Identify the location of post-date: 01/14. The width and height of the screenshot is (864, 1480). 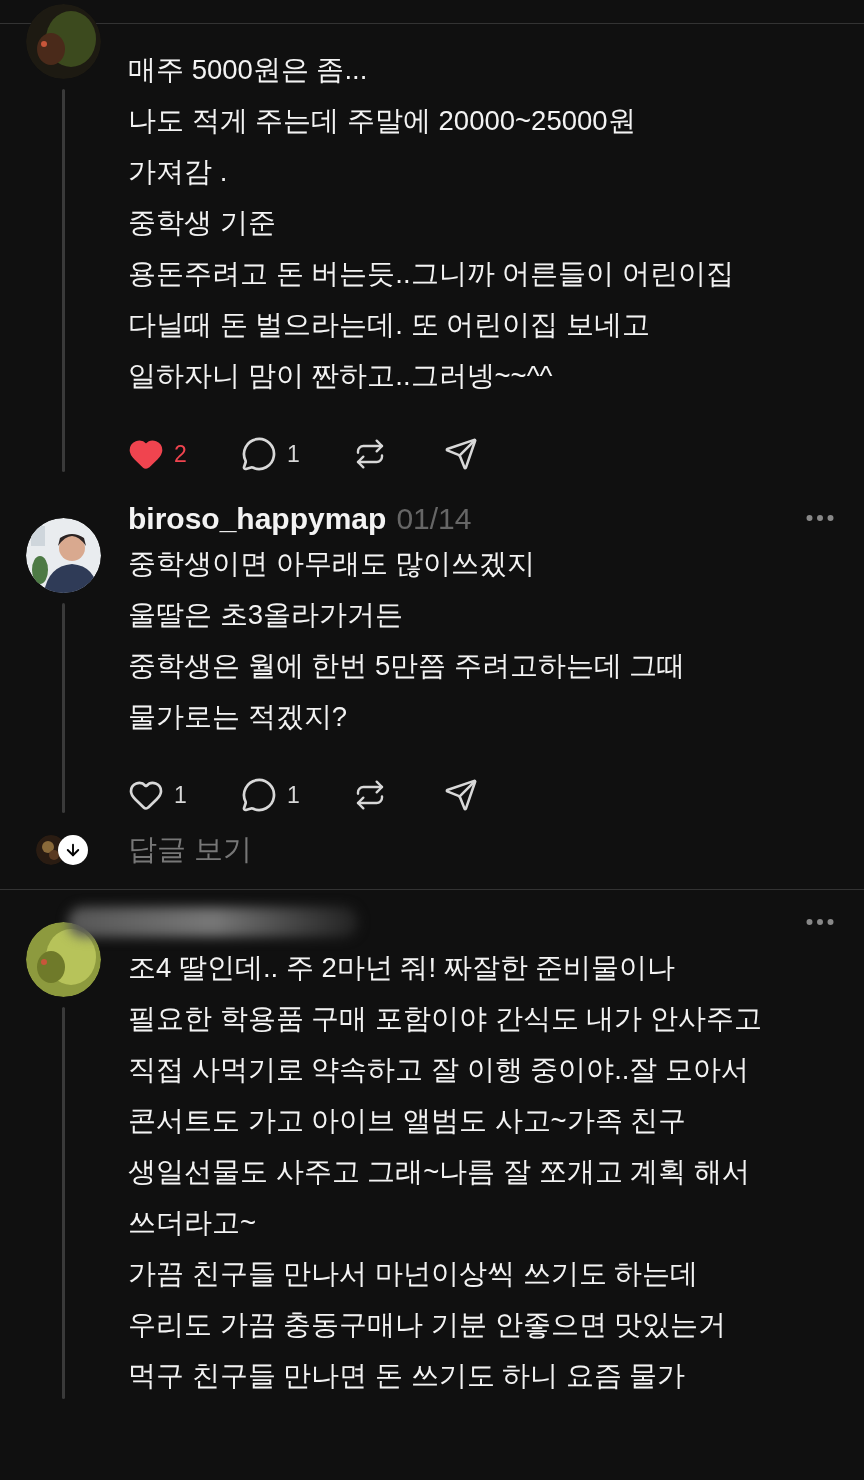
(434, 518).